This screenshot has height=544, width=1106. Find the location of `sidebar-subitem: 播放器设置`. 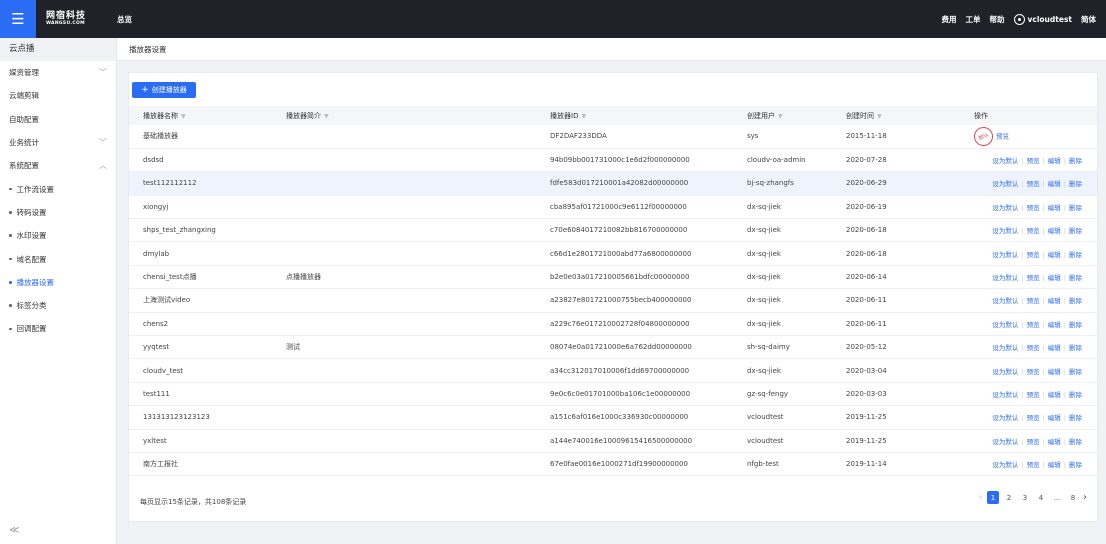

sidebar-subitem: 播放器设置 is located at coordinates (58, 282).